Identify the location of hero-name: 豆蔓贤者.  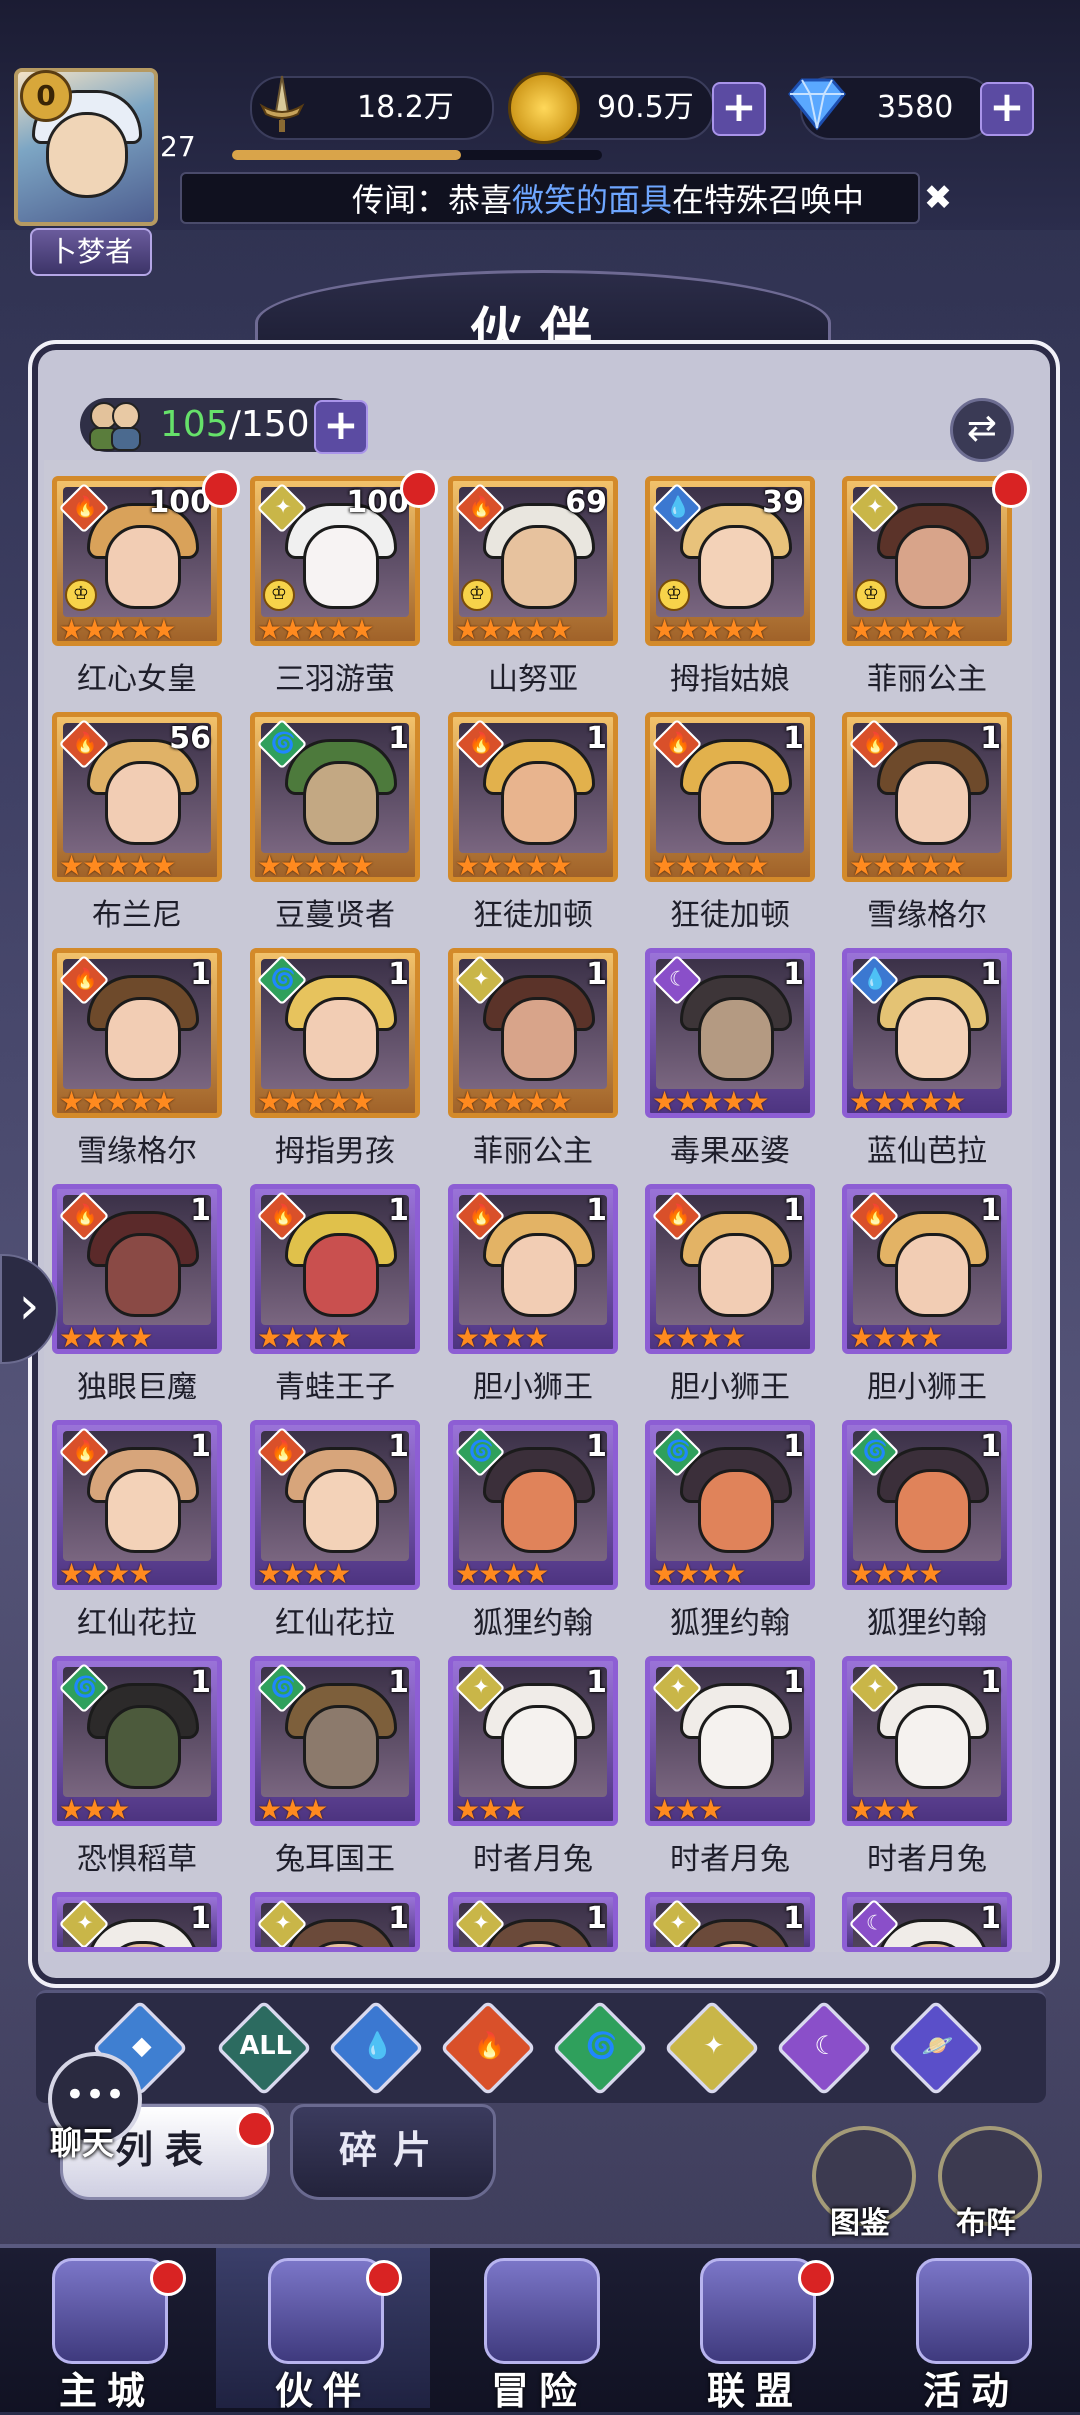
(335, 915).